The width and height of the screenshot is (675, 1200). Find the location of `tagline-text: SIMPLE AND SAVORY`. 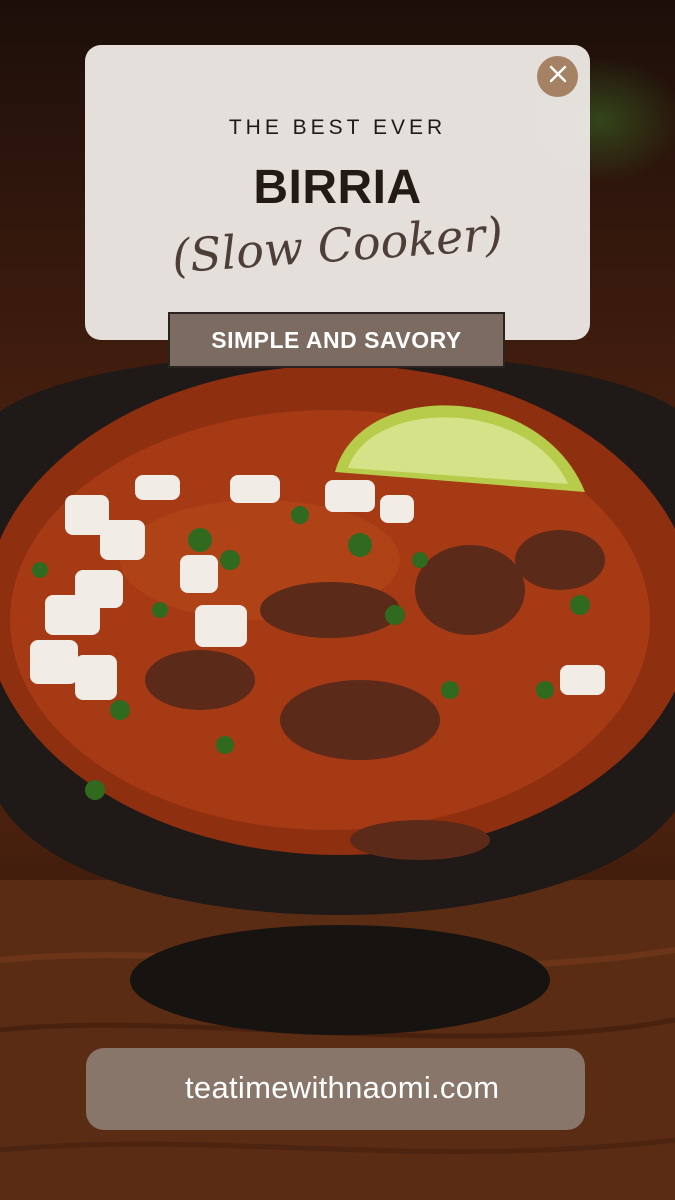

tagline-text: SIMPLE AND SAVORY is located at coordinates (336, 339).